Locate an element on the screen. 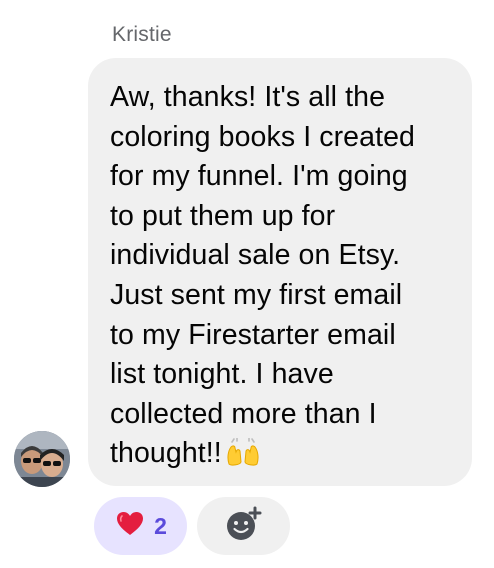 This screenshot has width=494, height=568. message-line: to my Firestarter email is located at coordinates (253, 334).